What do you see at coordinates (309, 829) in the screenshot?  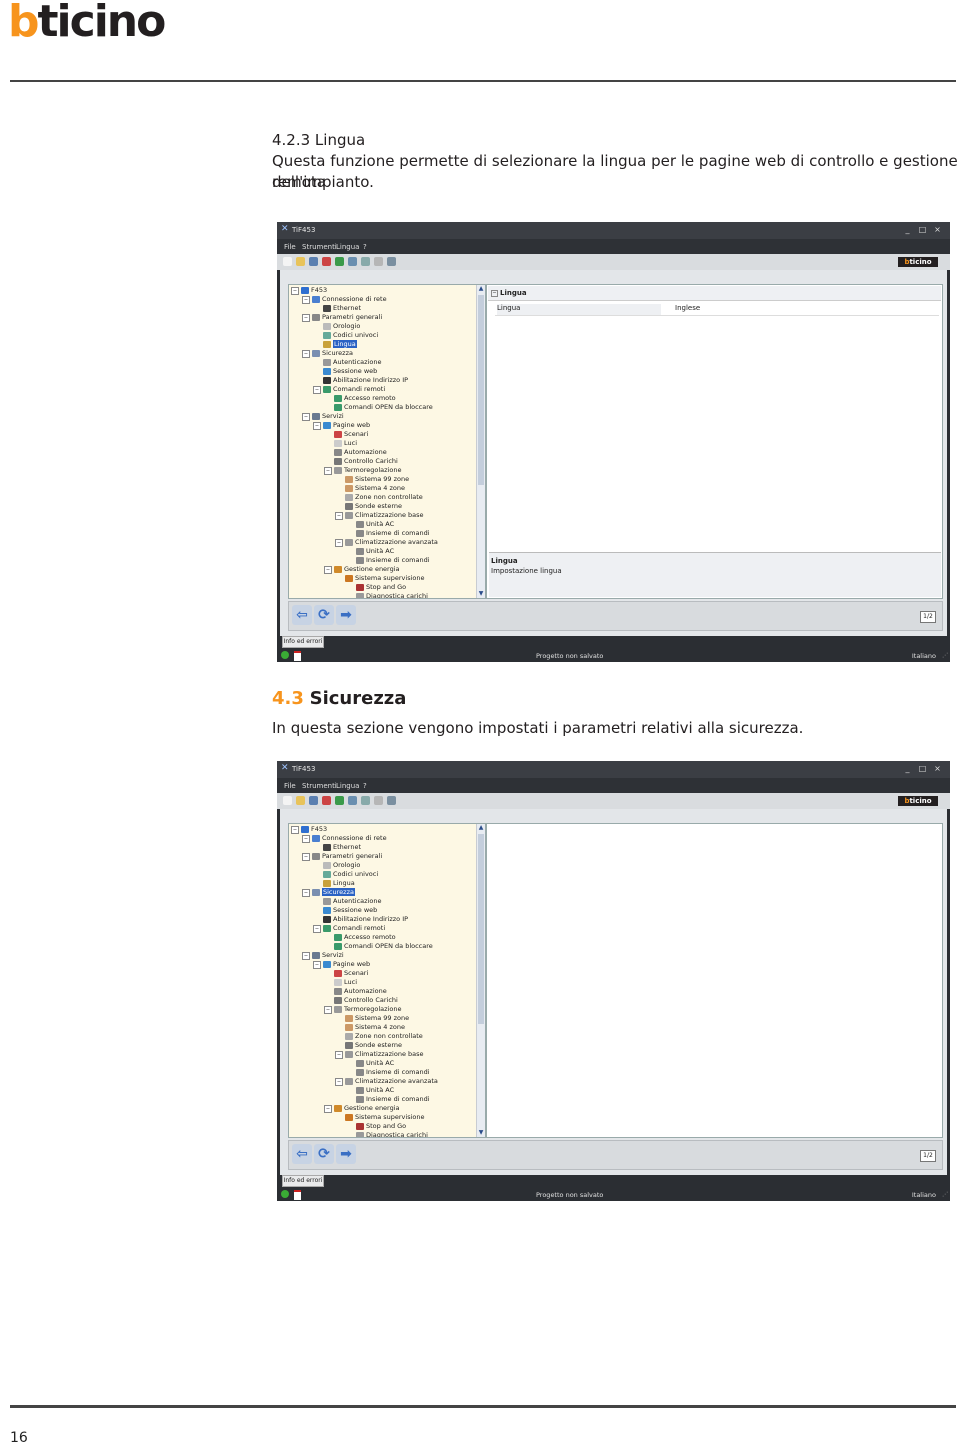 I see `tree-item: − F453` at bounding box center [309, 829].